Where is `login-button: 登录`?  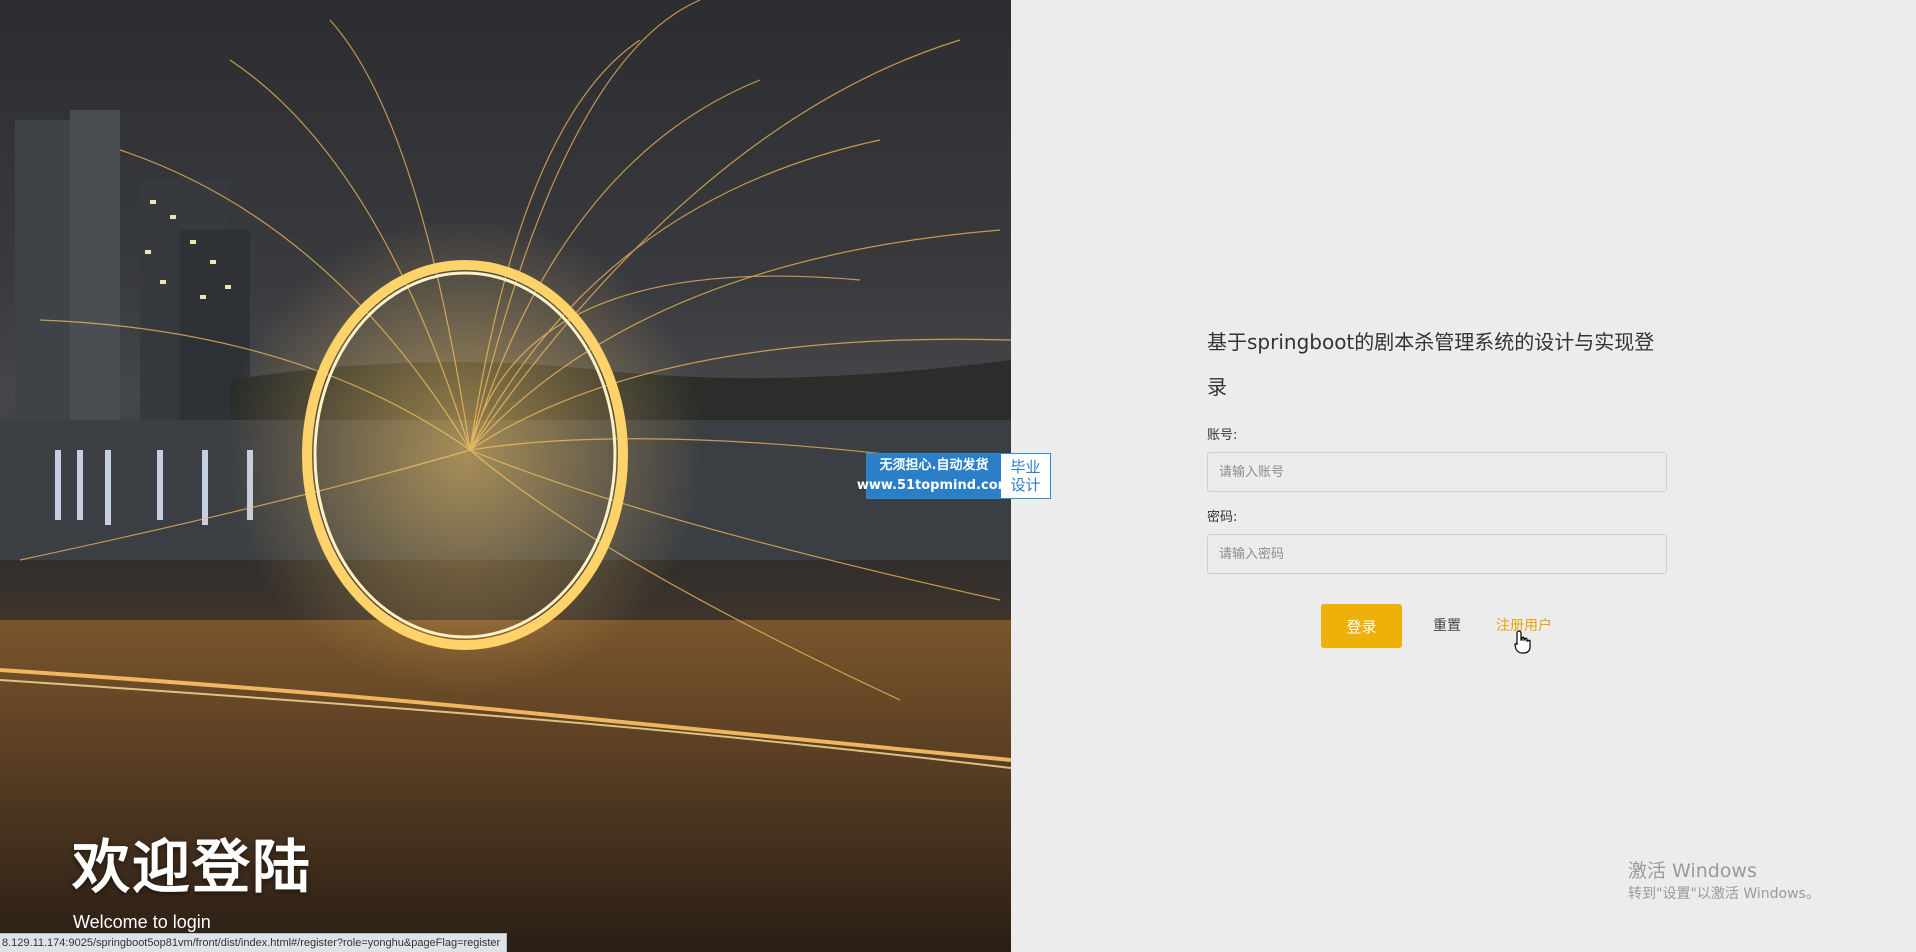
login-button: 登录 is located at coordinates (1361, 626).